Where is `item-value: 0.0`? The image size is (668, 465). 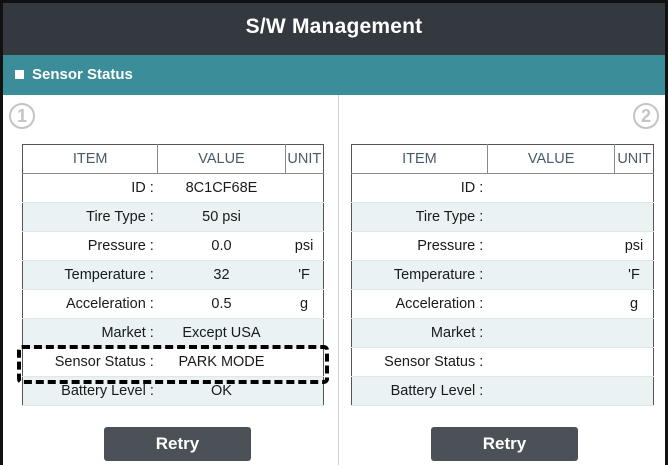 item-value: 0.0 is located at coordinates (221, 246).